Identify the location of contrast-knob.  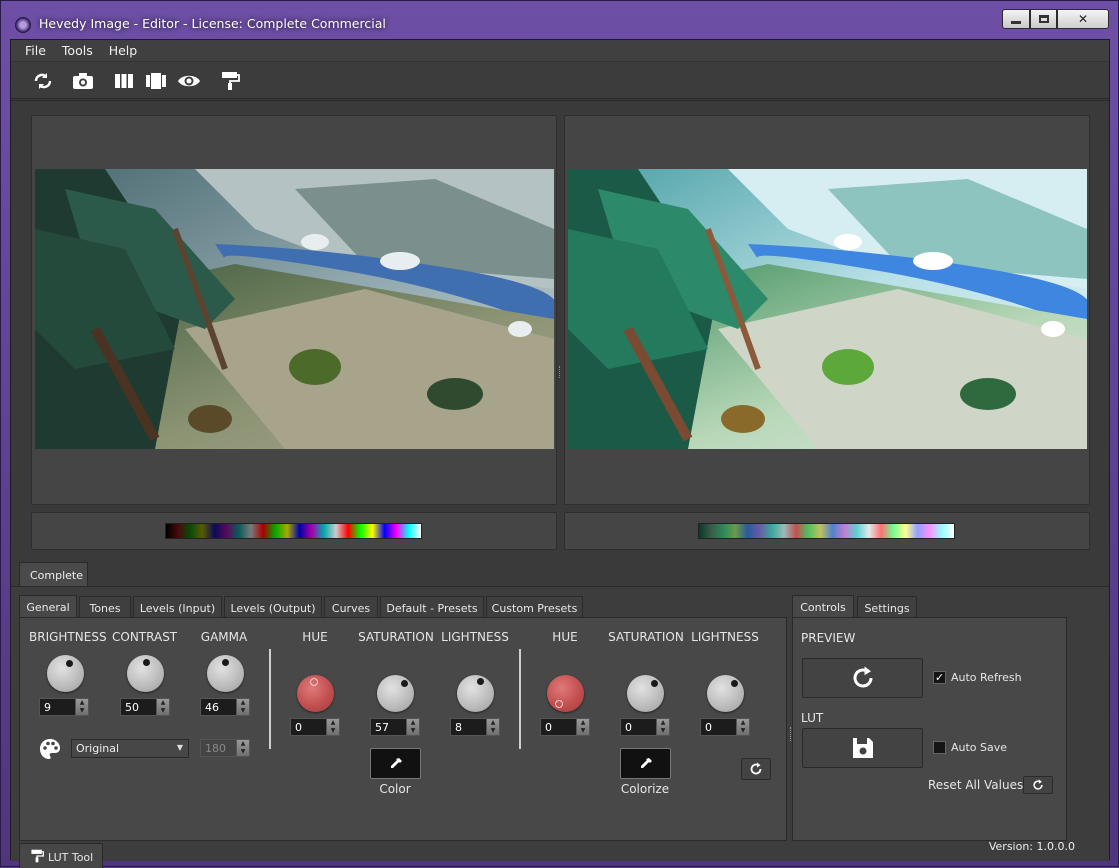
(145, 673).